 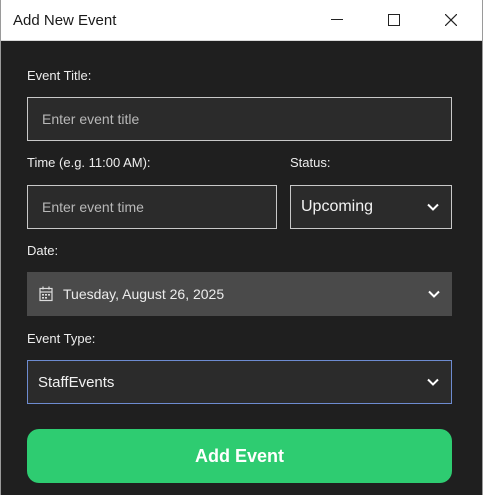 I want to click on title-bar: Add New Event, so click(x=241, y=20).